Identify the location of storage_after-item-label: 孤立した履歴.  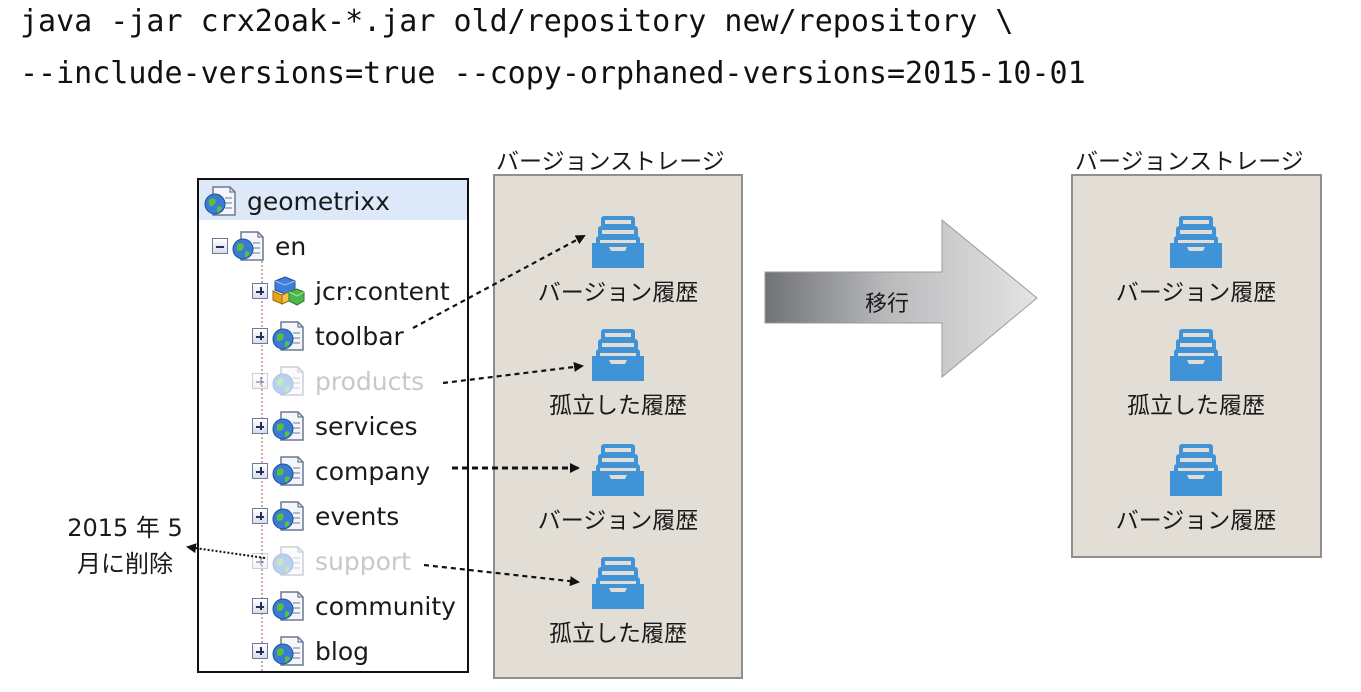
(1196, 406).